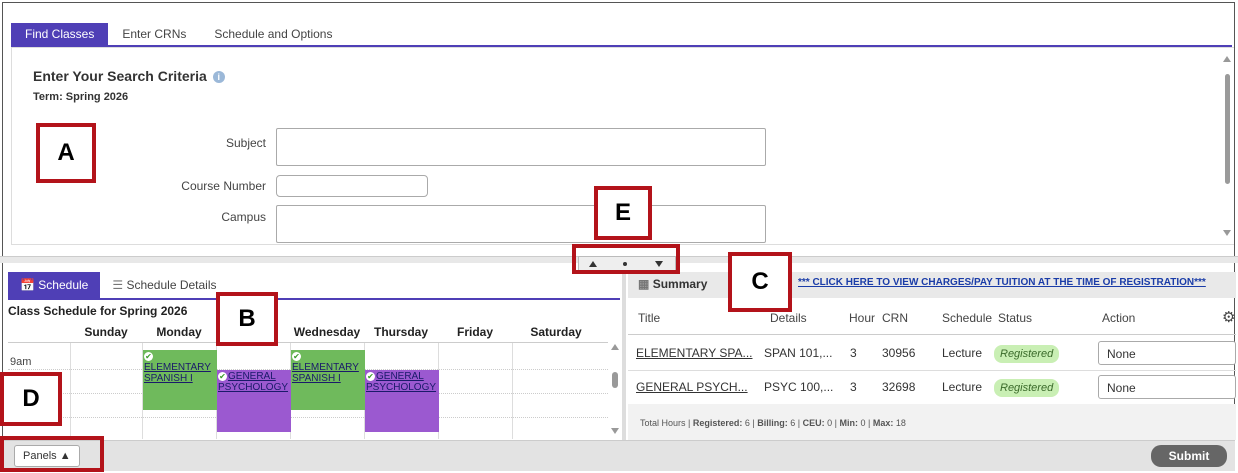 The image size is (1238, 473). I want to click on day-header: Monday, so click(179, 332).